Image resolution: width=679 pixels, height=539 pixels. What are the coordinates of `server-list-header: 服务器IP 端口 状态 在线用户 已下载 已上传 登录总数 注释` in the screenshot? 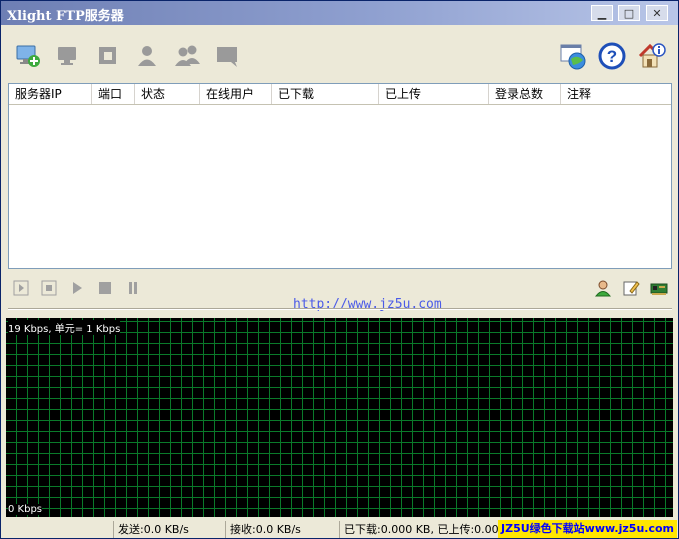 It's located at (340, 94).